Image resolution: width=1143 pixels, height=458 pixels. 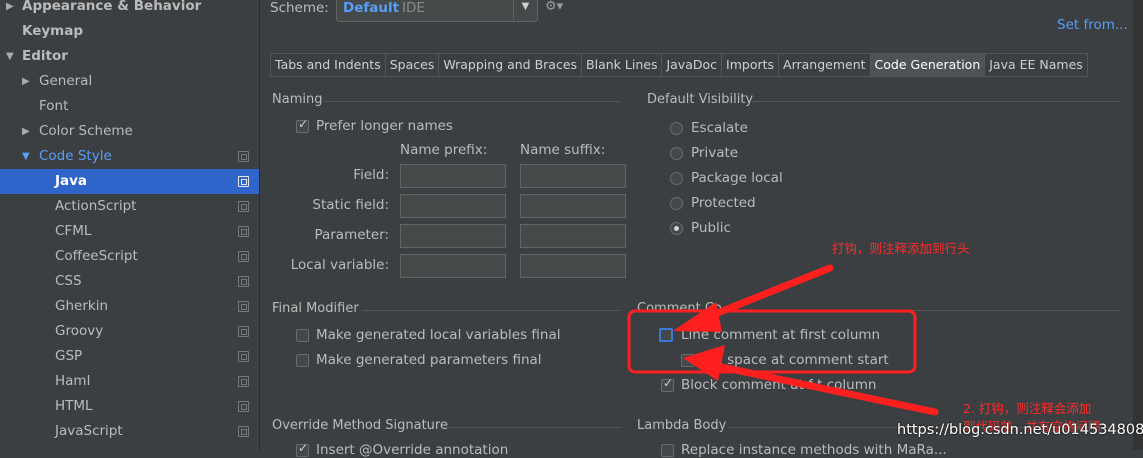 I want to click on annotation-note-2a: 2. 打钩，则注释会添加, so click(x=1027, y=408).